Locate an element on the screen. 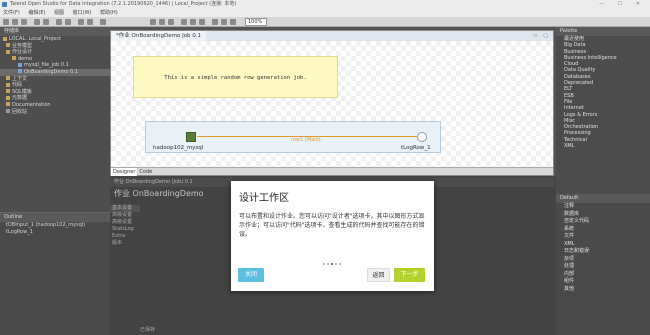  menu-window: 窗口(W) is located at coordinates (82, 13).